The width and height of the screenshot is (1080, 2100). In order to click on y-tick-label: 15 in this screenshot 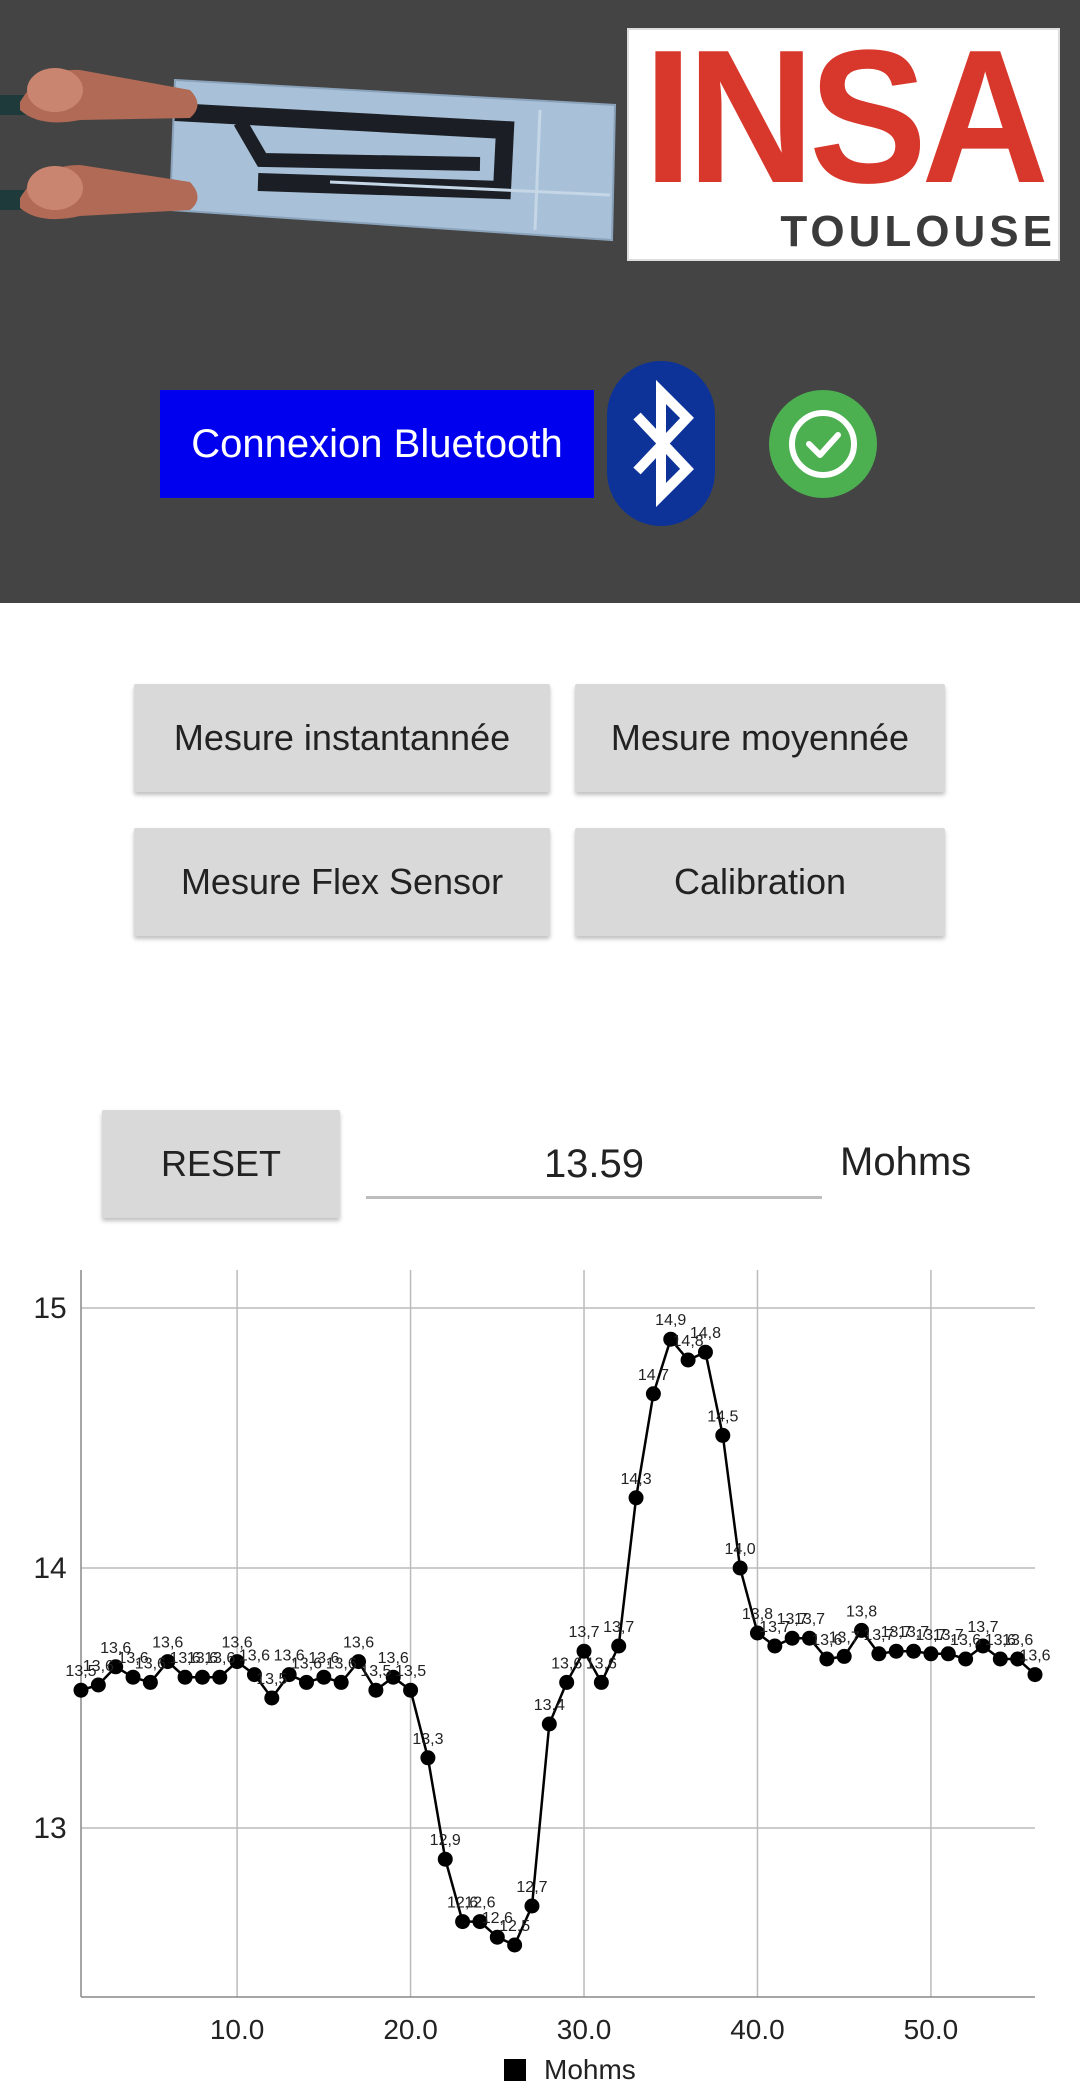, I will do `click(49, 1308)`.